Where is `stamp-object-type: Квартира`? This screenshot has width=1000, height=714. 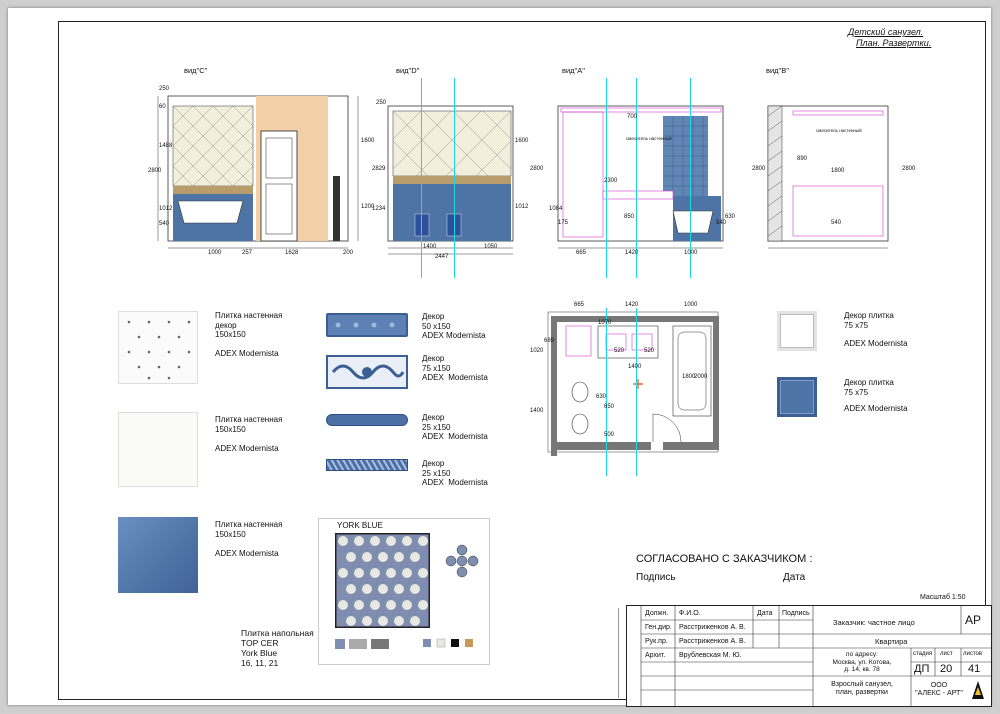 stamp-object-type: Квартира is located at coordinates (891, 641).